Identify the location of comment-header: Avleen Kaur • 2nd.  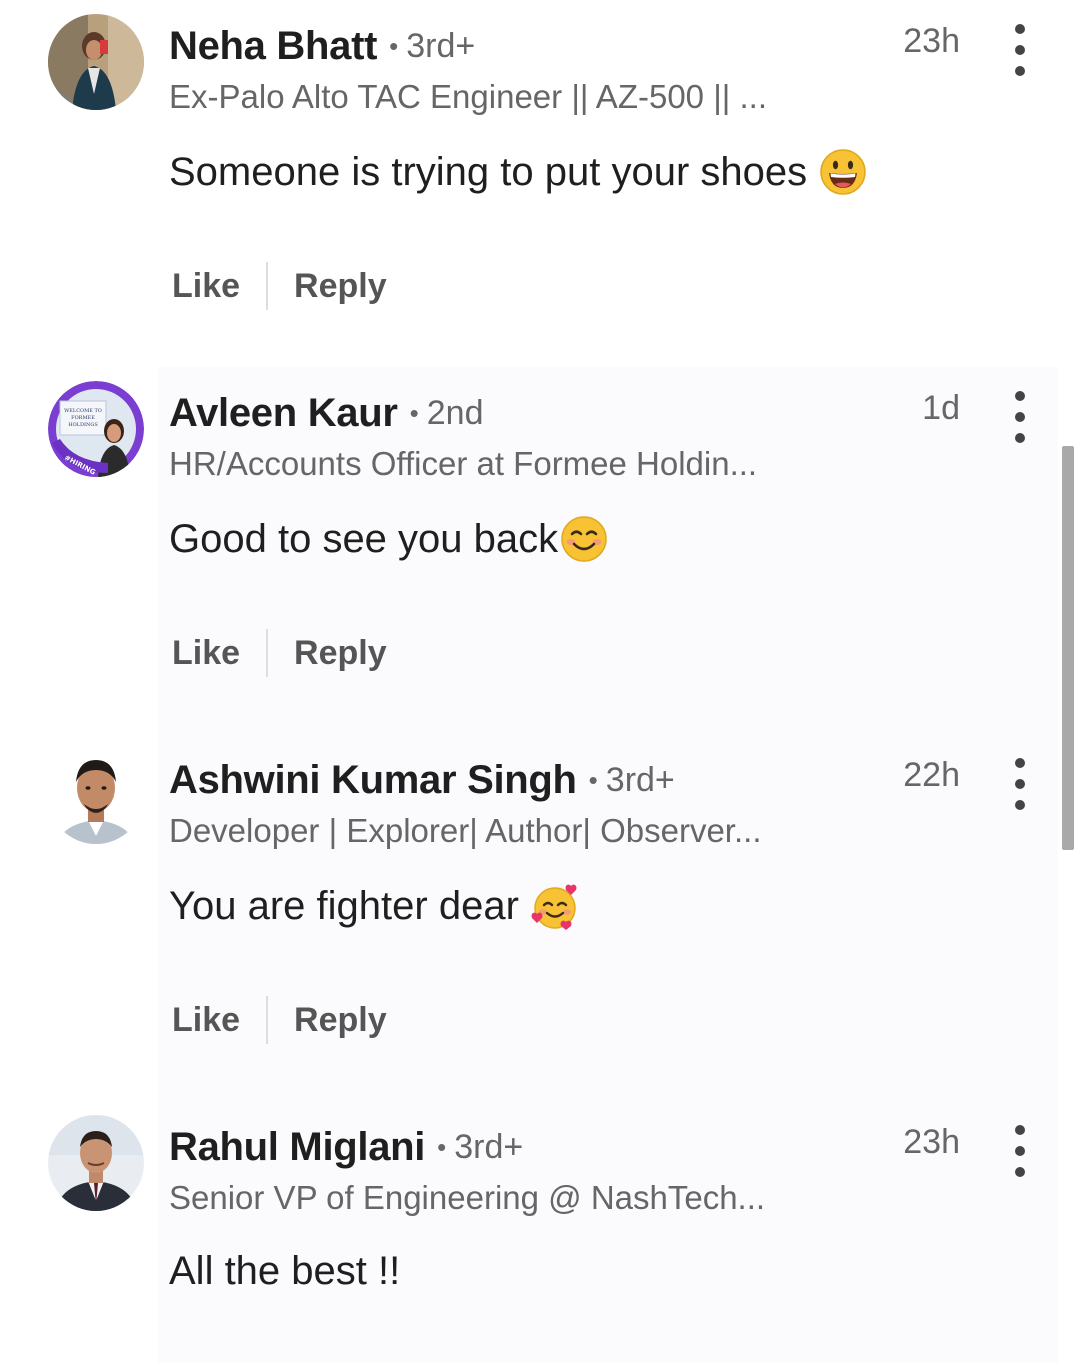
(326, 413).